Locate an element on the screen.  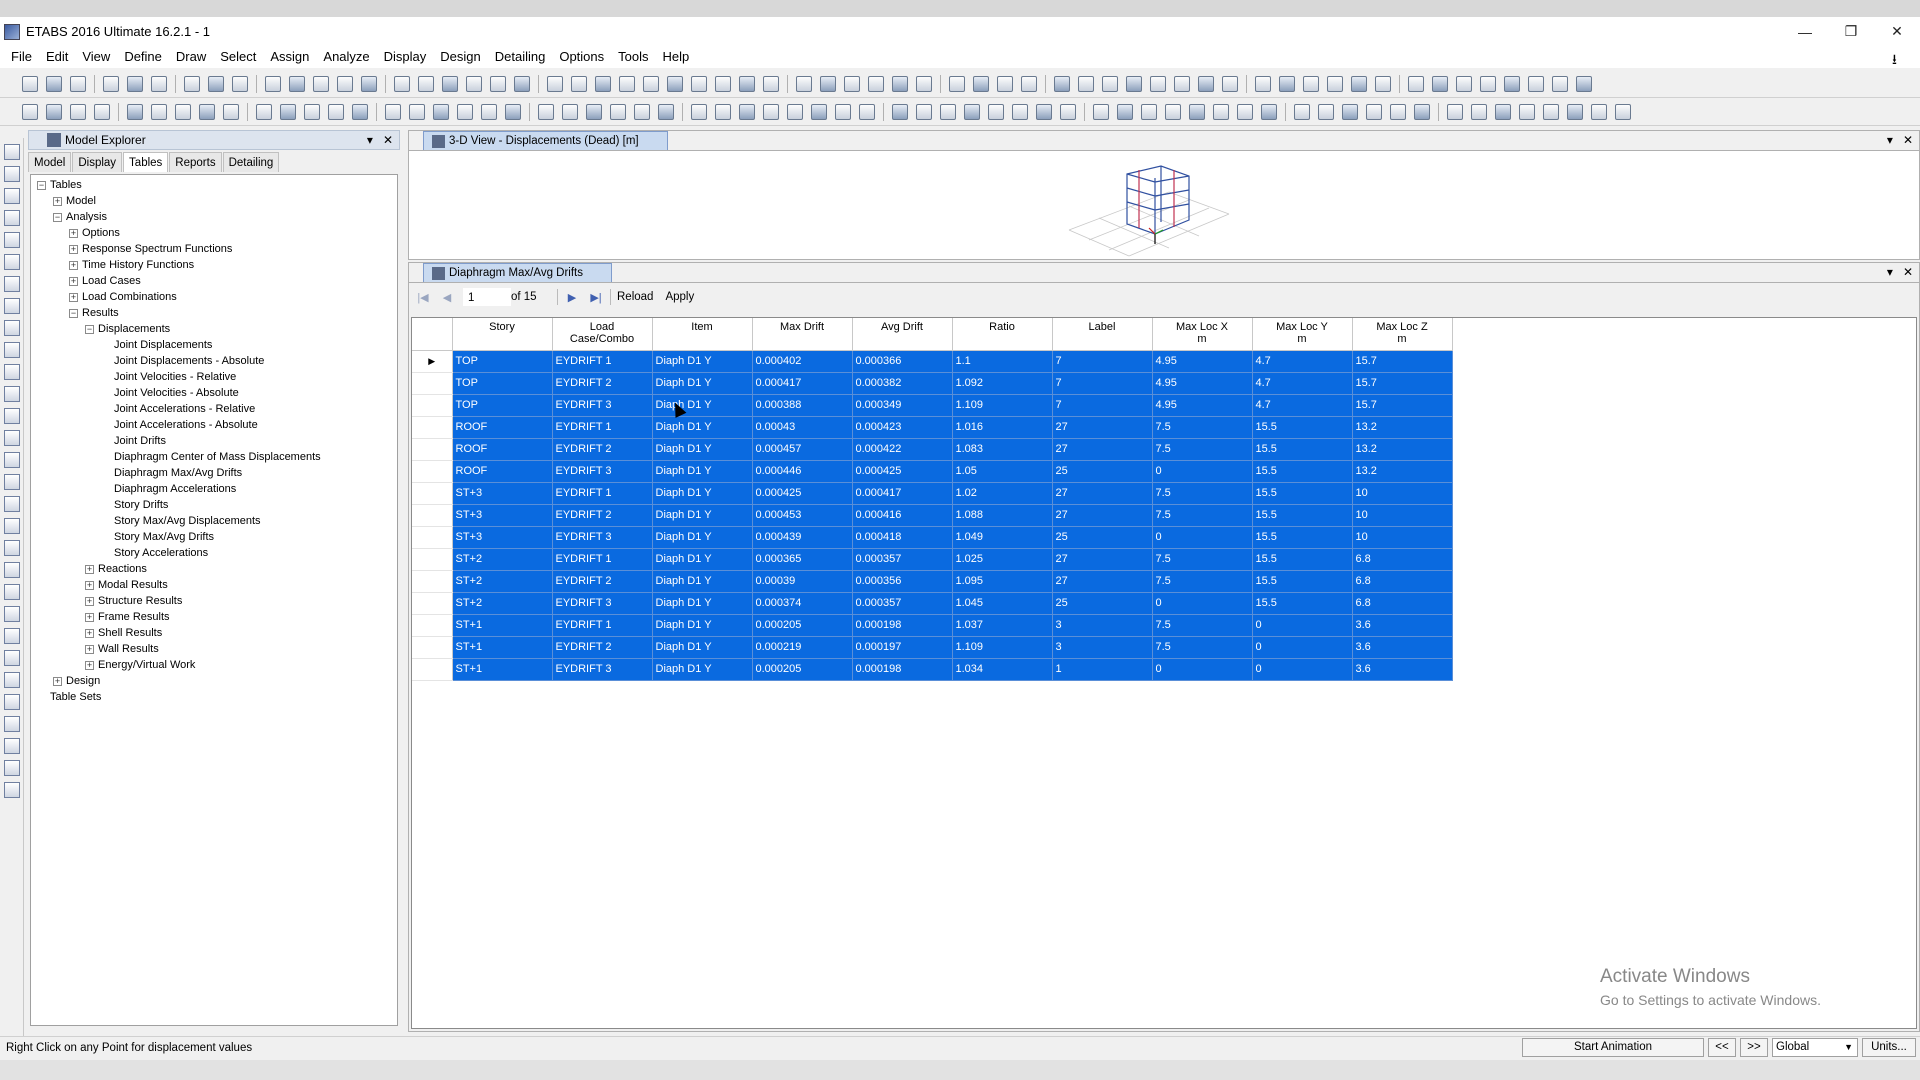
tree-item: Joint Accelerations - Relative is located at coordinates (214, 409).